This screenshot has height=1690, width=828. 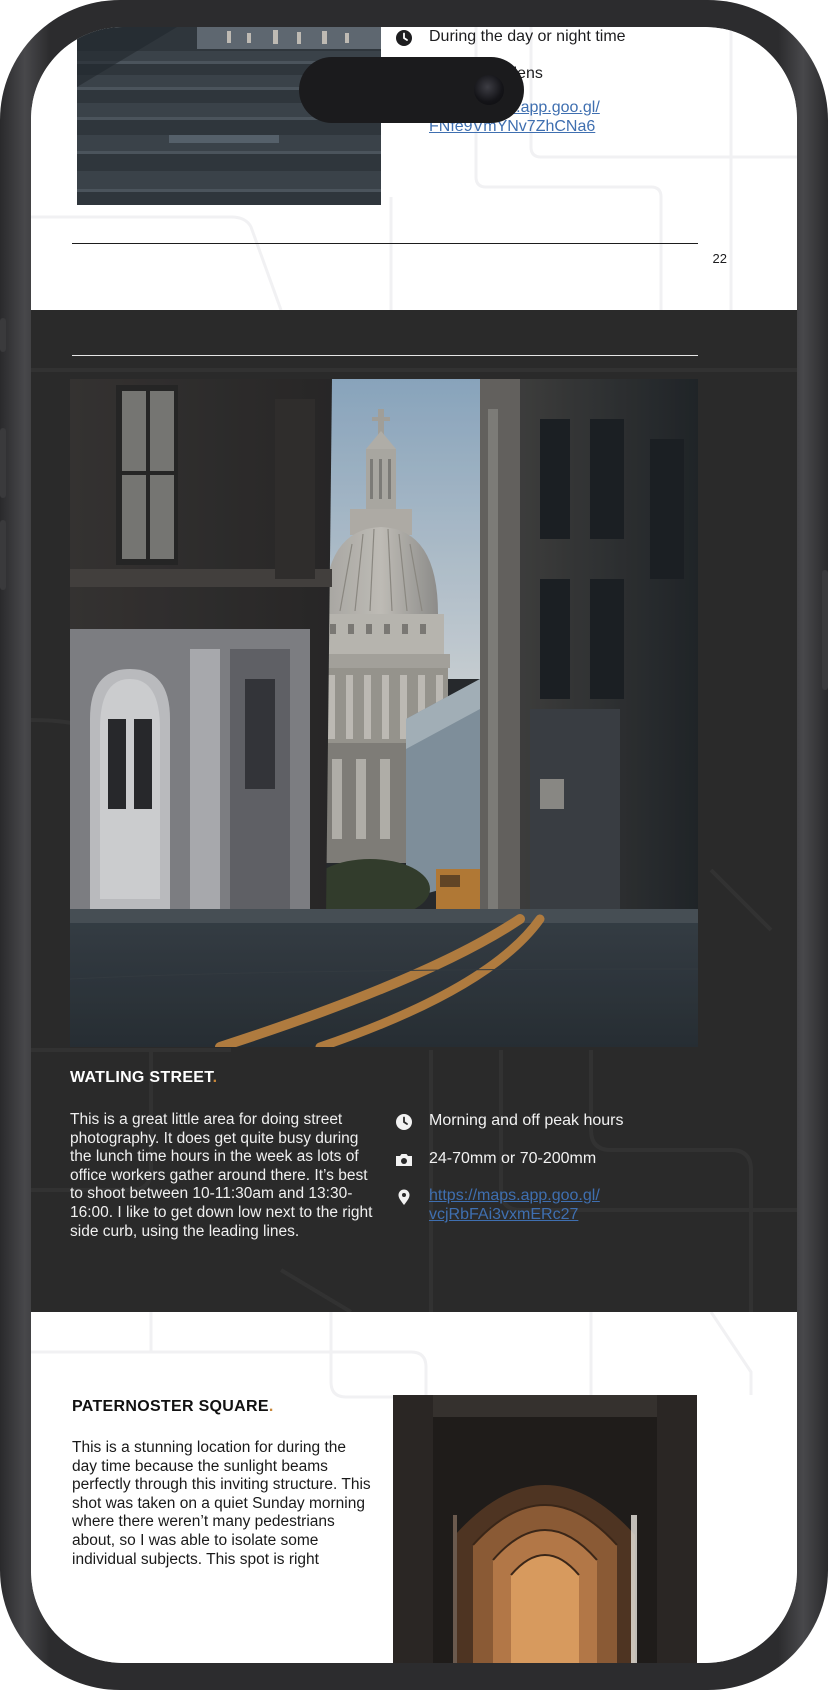 I want to click on paternoster-square-photo-art, so click(x=545, y=1529).